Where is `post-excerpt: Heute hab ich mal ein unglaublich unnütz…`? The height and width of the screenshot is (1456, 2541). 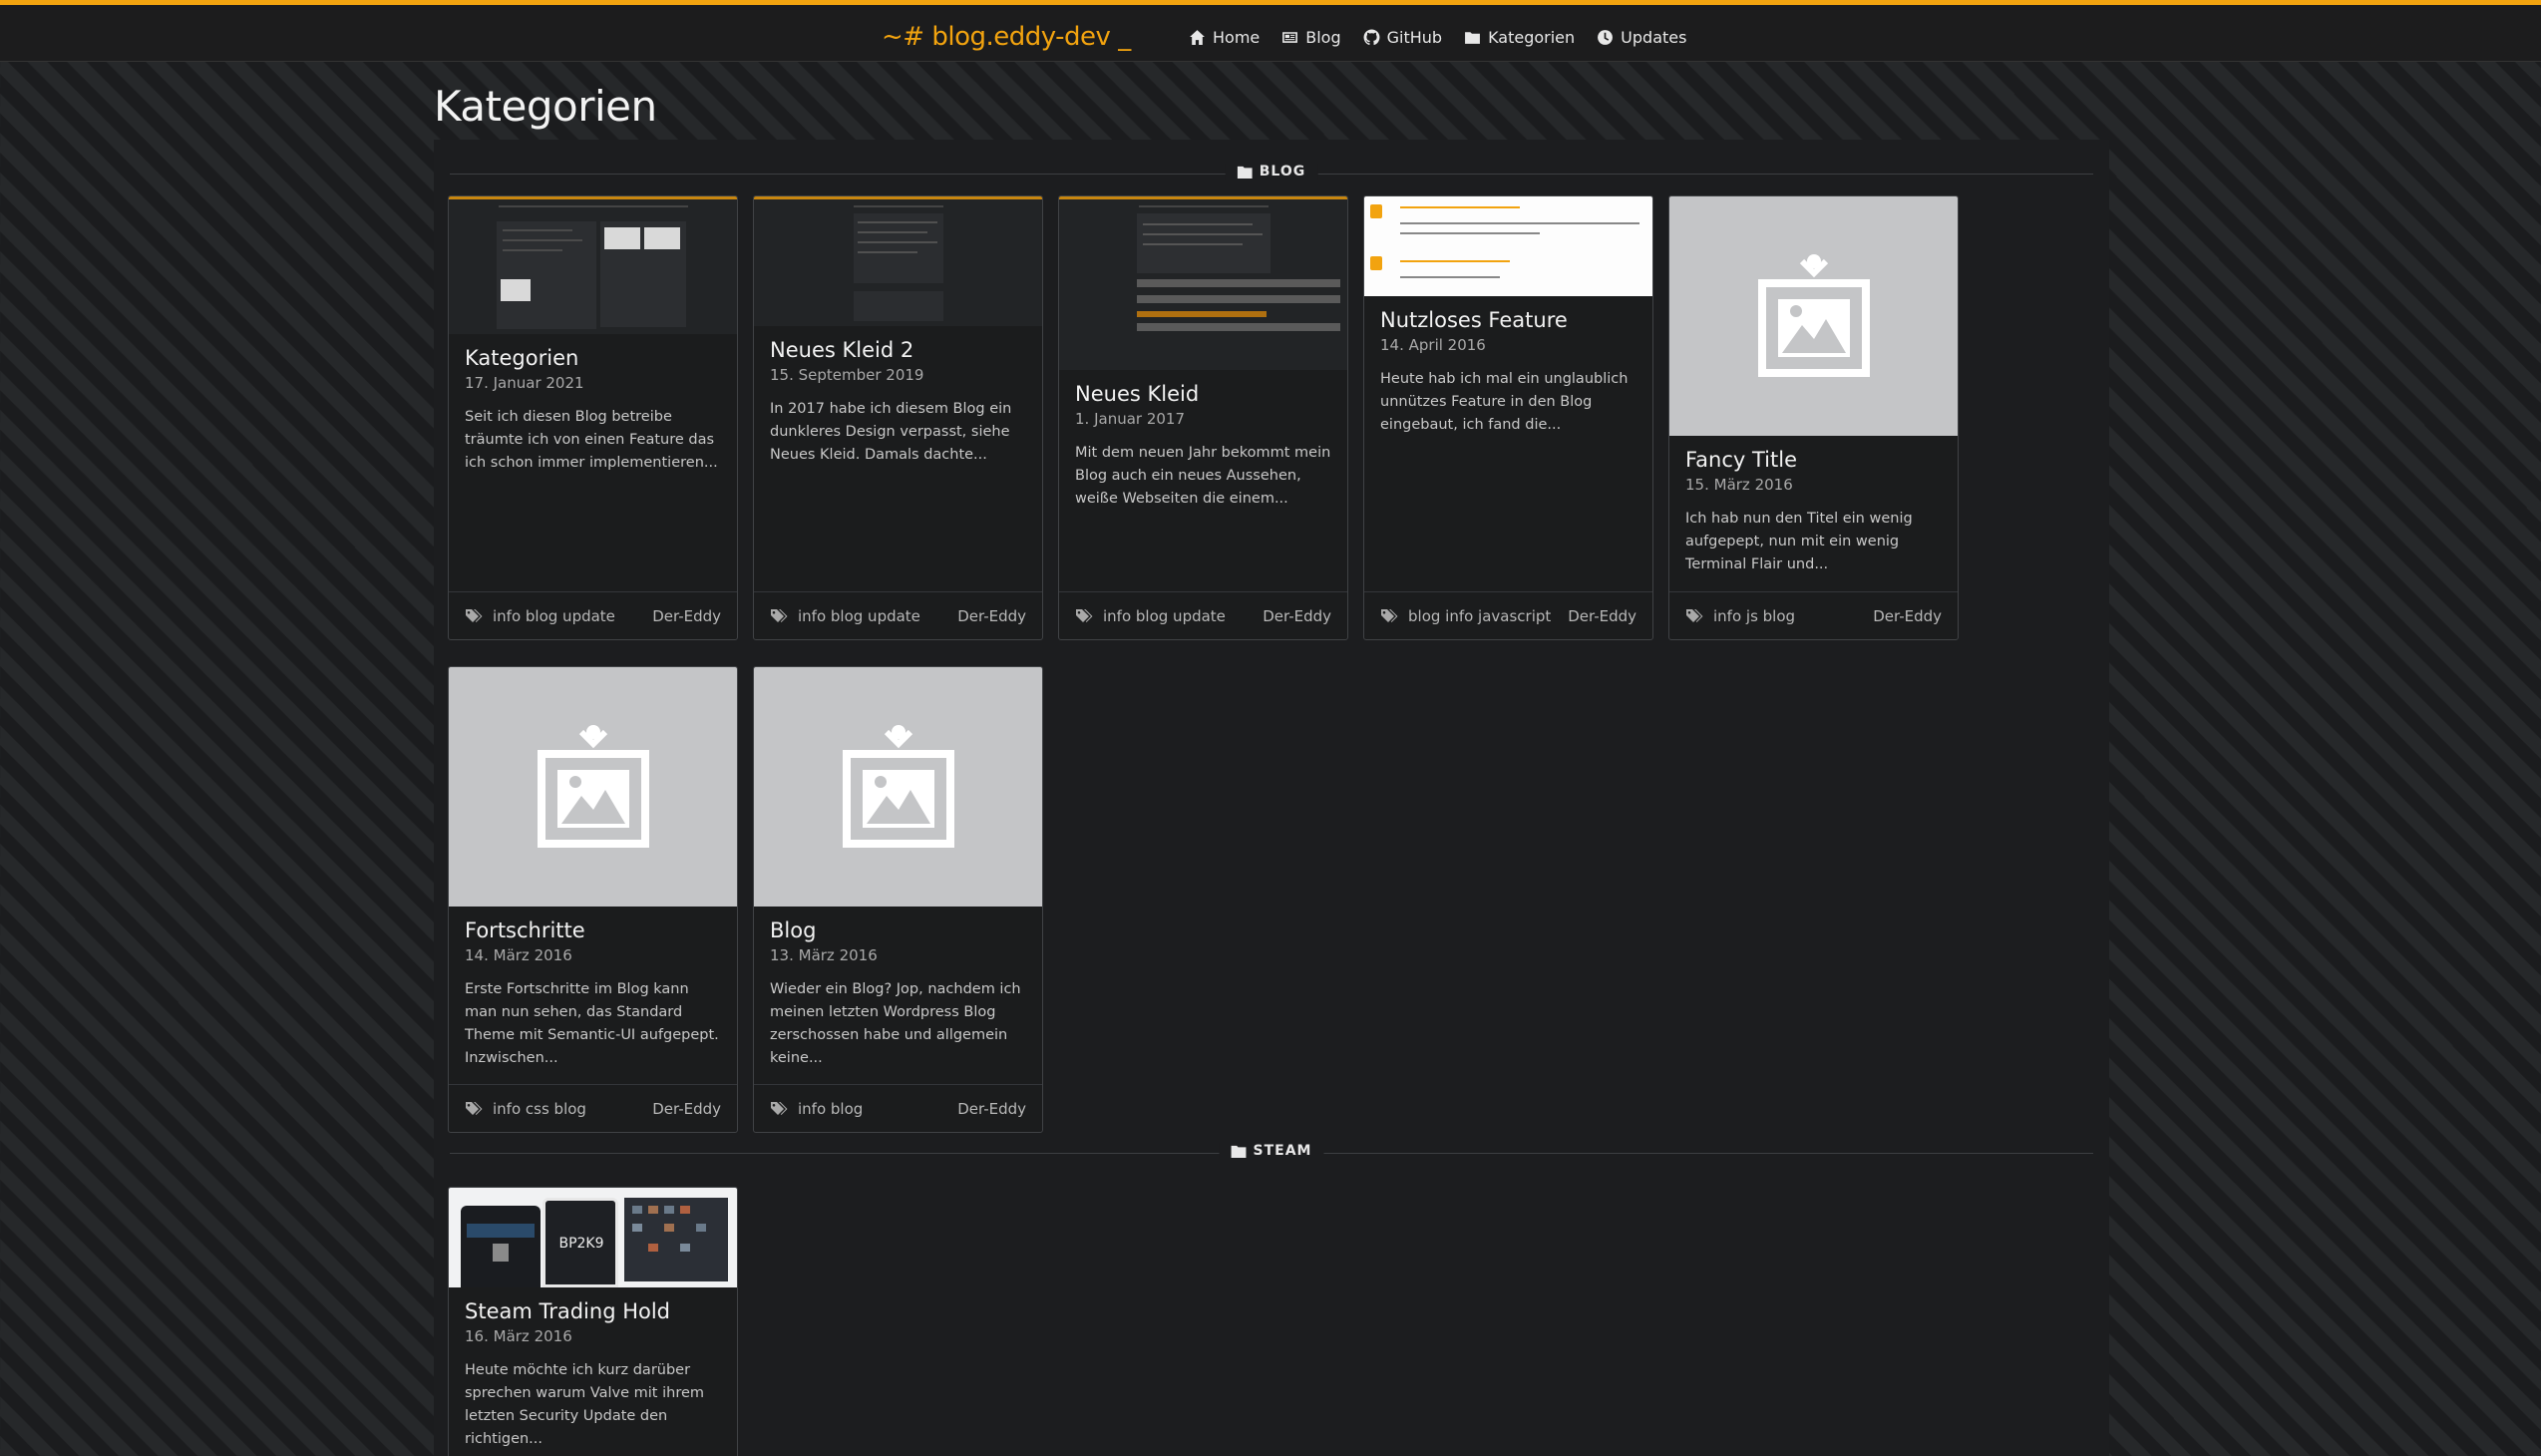 post-excerpt: Heute hab ich mal ein unglaublich unnütz… is located at coordinates (1504, 402).